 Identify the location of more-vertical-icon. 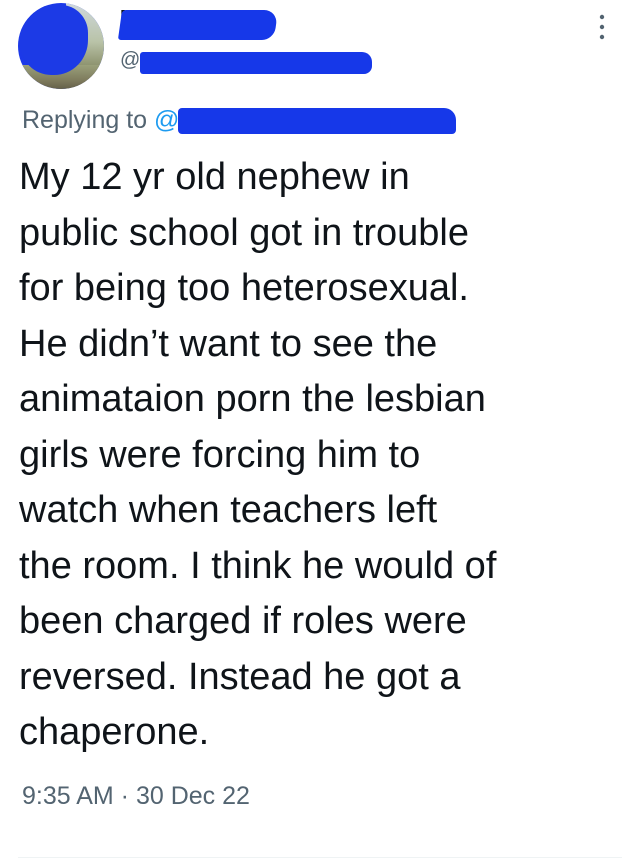
(602, 27).